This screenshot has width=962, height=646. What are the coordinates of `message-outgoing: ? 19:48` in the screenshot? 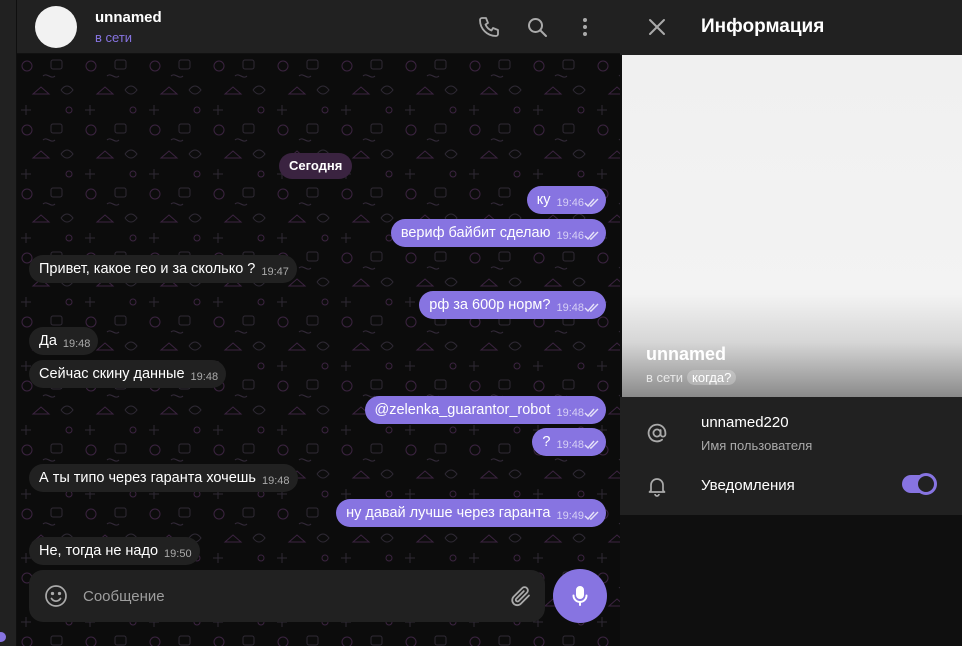 It's located at (569, 442).